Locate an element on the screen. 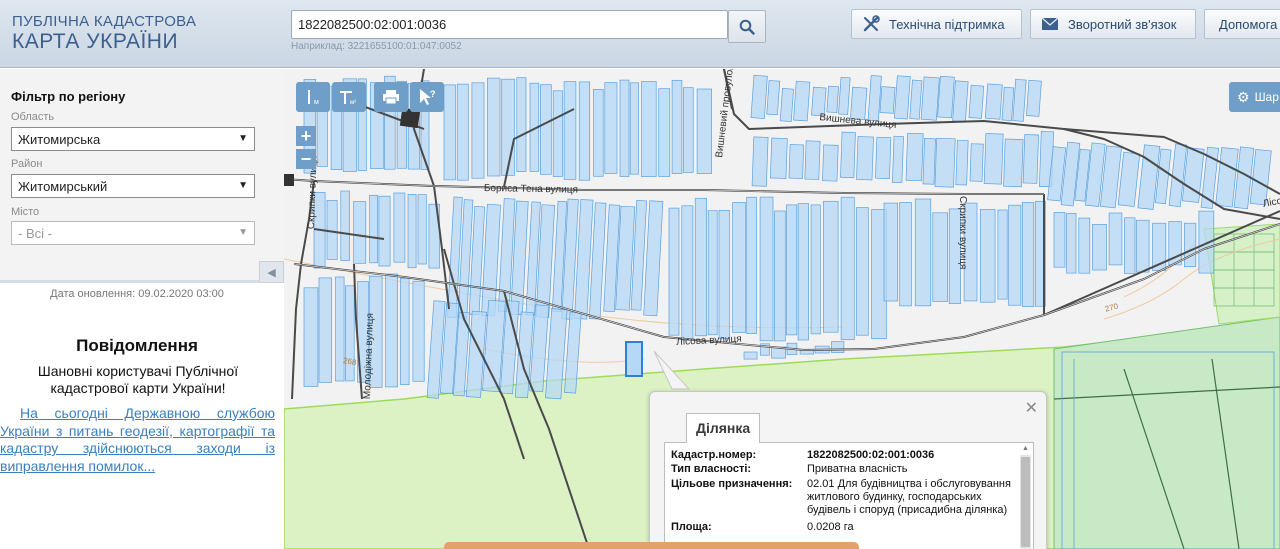  tab-parcel: Ділянка is located at coordinates (723, 428).